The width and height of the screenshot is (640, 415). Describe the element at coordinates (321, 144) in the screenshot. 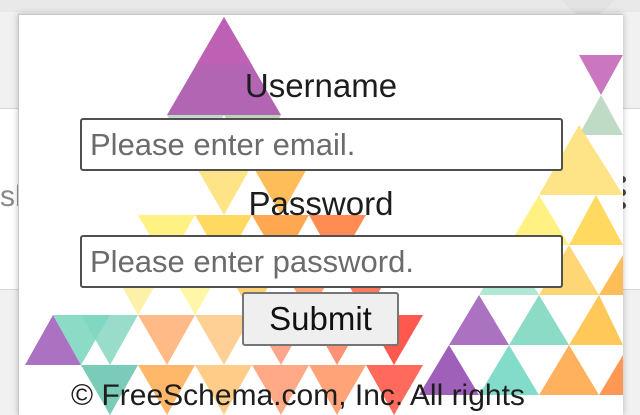

I see `username-input` at that location.